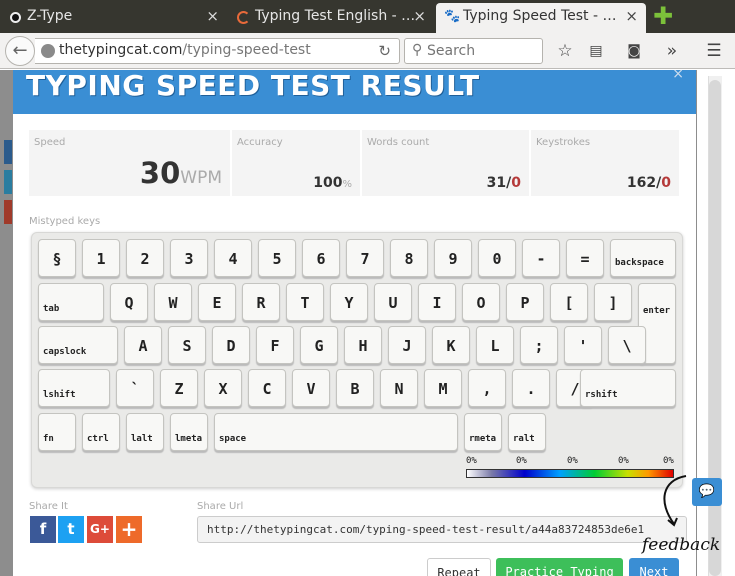 The height and width of the screenshot is (576, 735). I want to click on googleplus-share-button: G+, so click(100, 529).